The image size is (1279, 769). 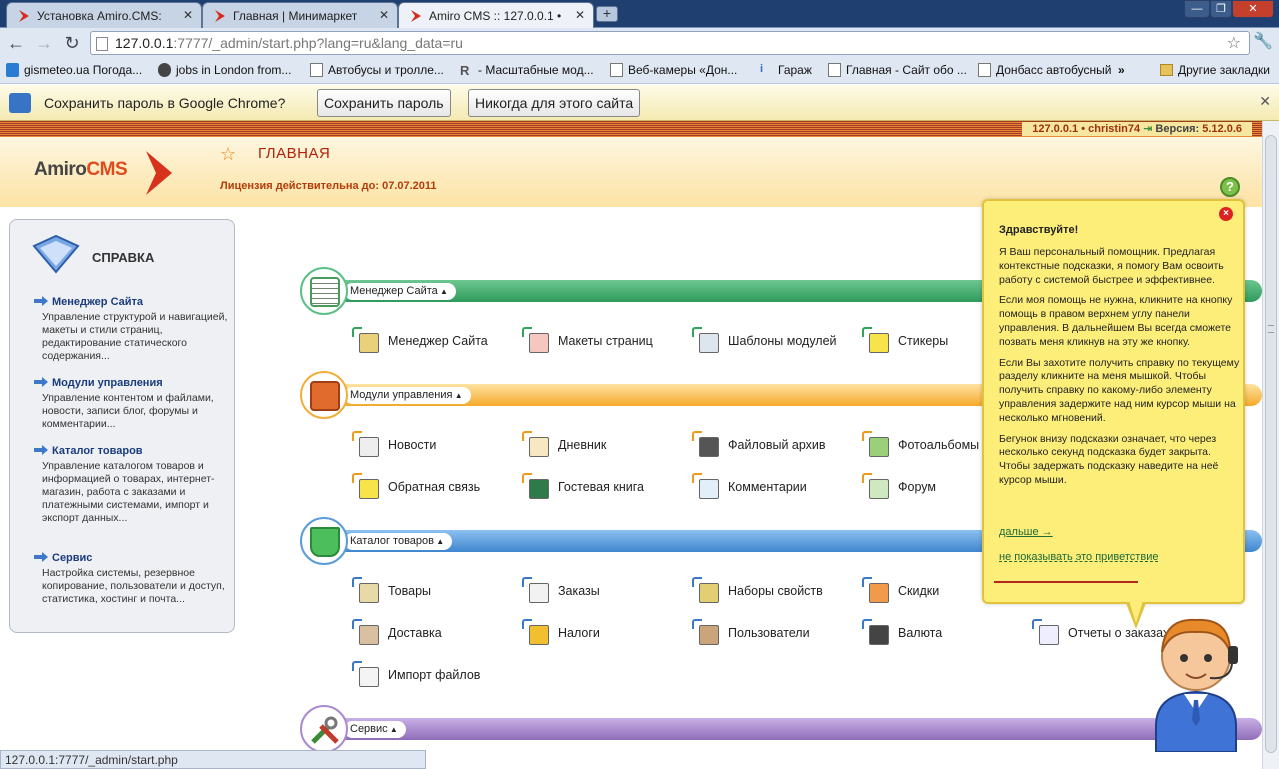 What do you see at coordinates (607, 14) in the screenshot?
I see `new-tab-button: +` at bounding box center [607, 14].